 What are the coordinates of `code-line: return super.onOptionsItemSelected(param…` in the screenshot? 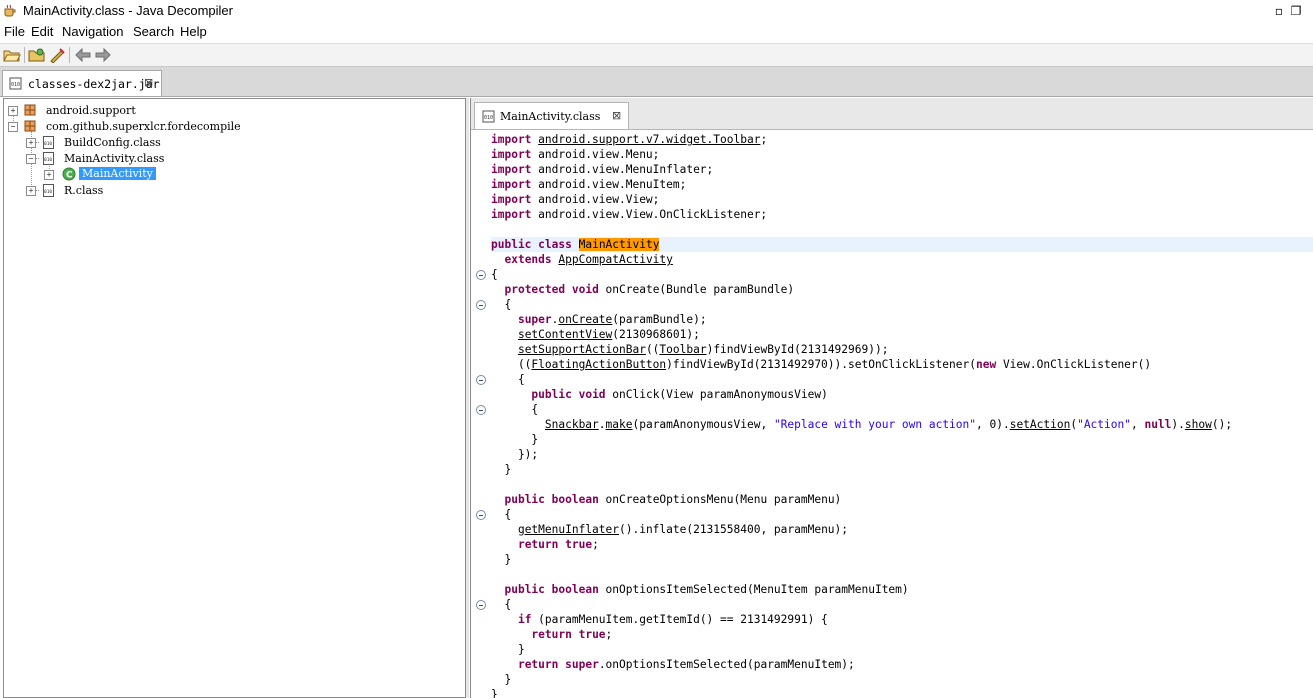 It's located at (686, 664).